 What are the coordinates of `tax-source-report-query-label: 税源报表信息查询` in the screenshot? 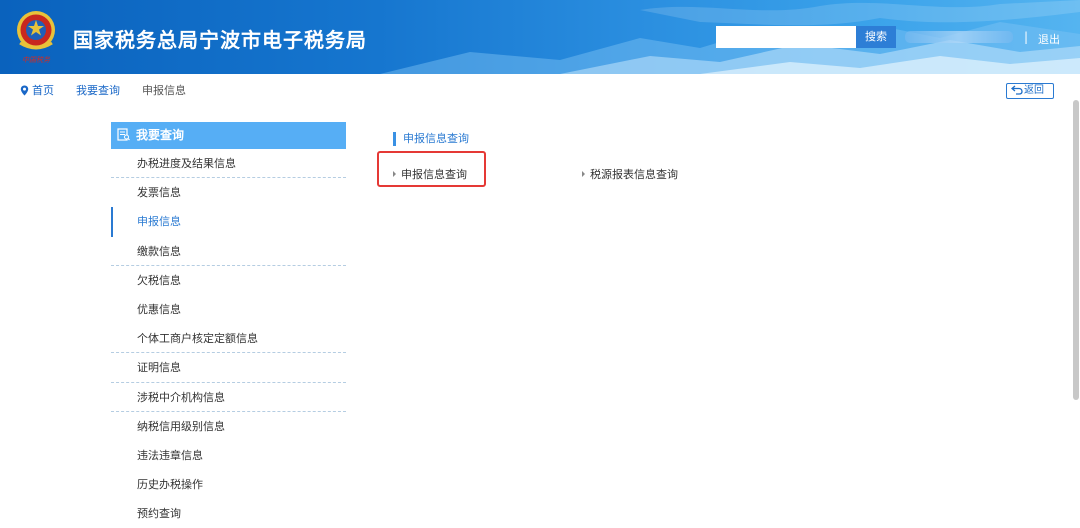 It's located at (634, 174).